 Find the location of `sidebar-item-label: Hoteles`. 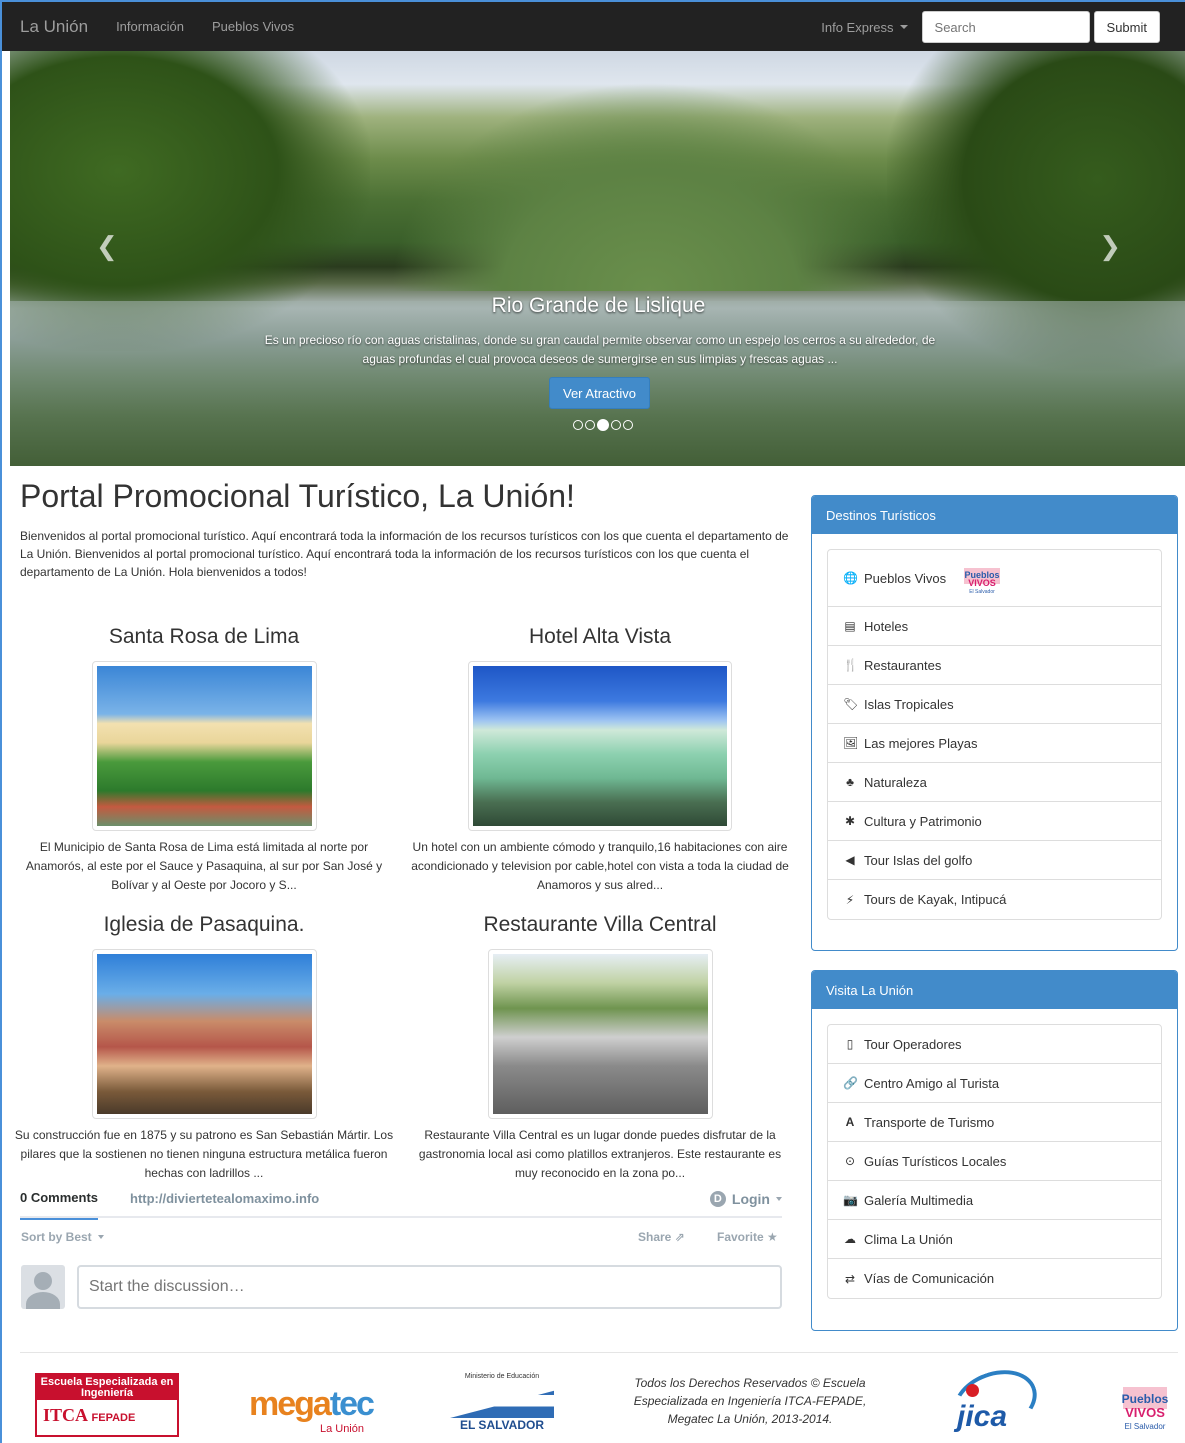

sidebar-item-label: Hoteles is located at coordinates (886, 626).